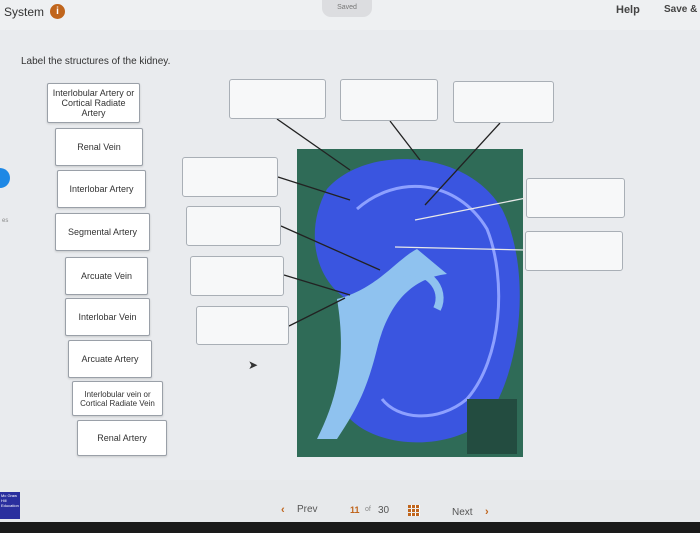 The width and height of the screenshot is (700, 533). I want to click on footer-bar, so click(350, 501).